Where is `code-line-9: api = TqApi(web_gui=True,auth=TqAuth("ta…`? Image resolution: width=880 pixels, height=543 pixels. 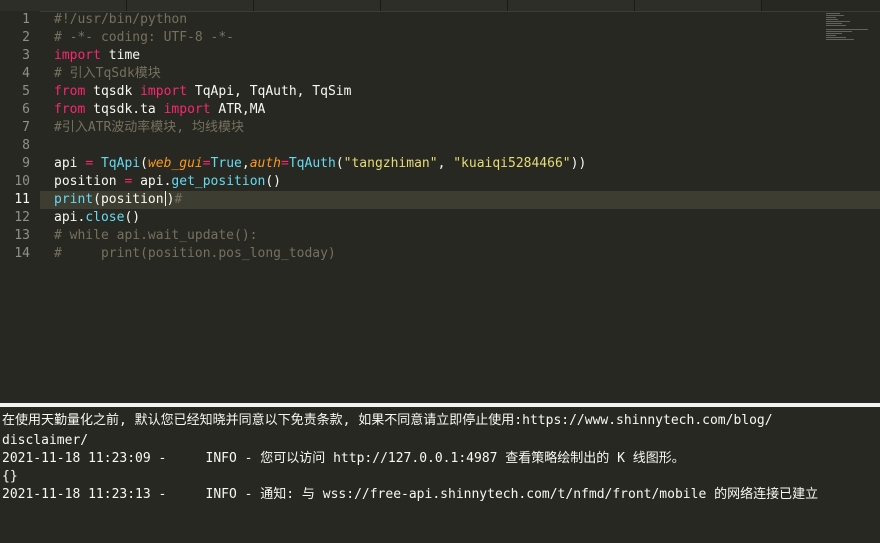
code-line-9: api = TqApi(web_gui=True,auth=TqAuth("ta… is located at coordinates (320, 164).